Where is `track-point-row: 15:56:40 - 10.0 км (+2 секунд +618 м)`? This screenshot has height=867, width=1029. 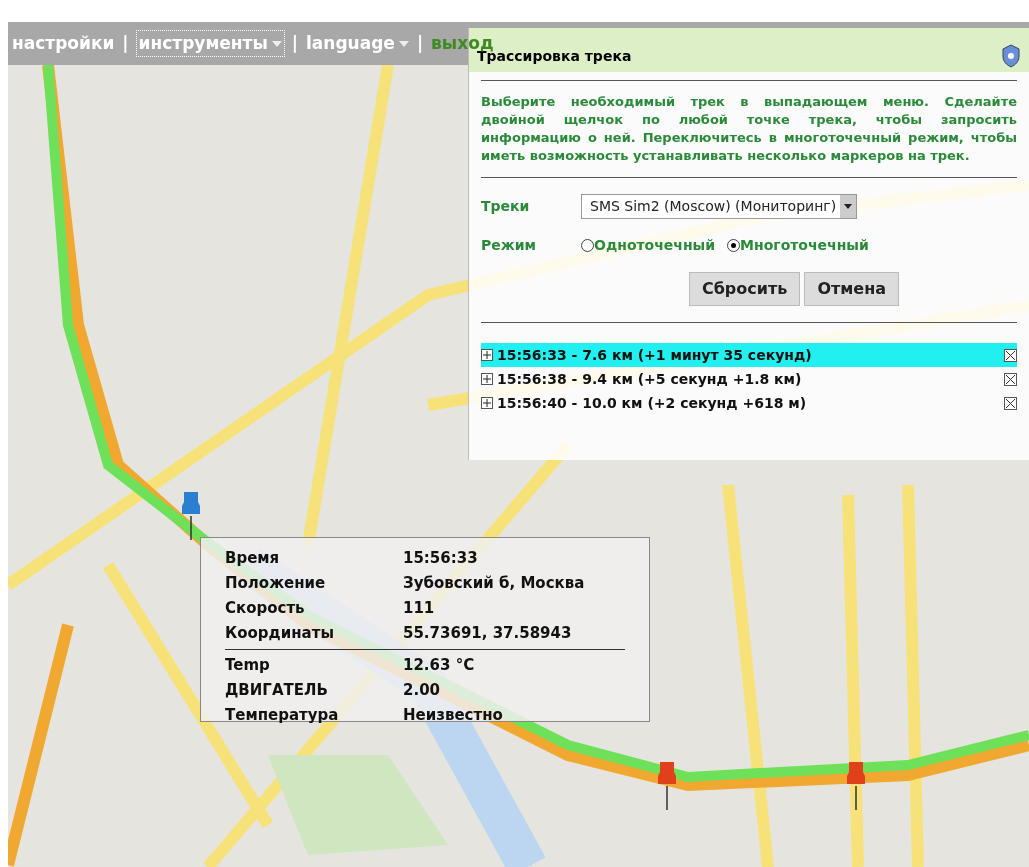
track-point-row: 15:56:40 - 10.0 км (+2 секунд +618 м) is located at coordinates (749, 403).